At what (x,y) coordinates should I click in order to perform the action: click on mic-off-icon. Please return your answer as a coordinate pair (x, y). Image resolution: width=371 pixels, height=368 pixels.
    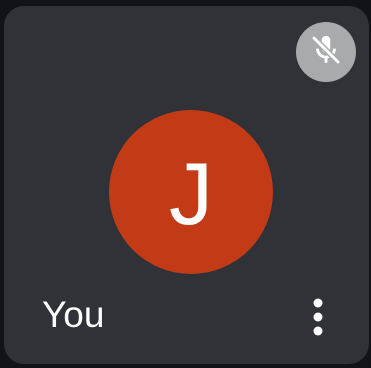
    Looking at the image, I should click on (326, 52).